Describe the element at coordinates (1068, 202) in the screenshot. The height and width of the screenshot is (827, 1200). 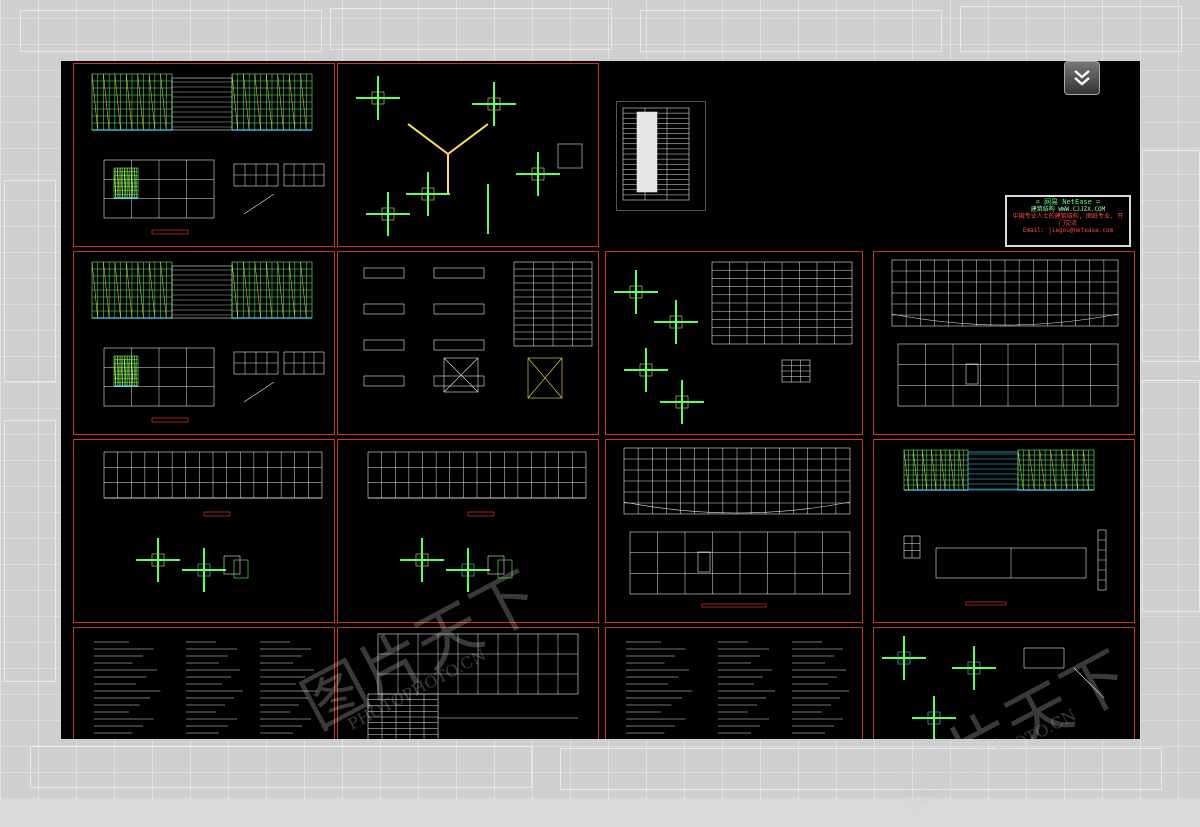
I see `title-block-title: = 网易 NetEase =` at that location.